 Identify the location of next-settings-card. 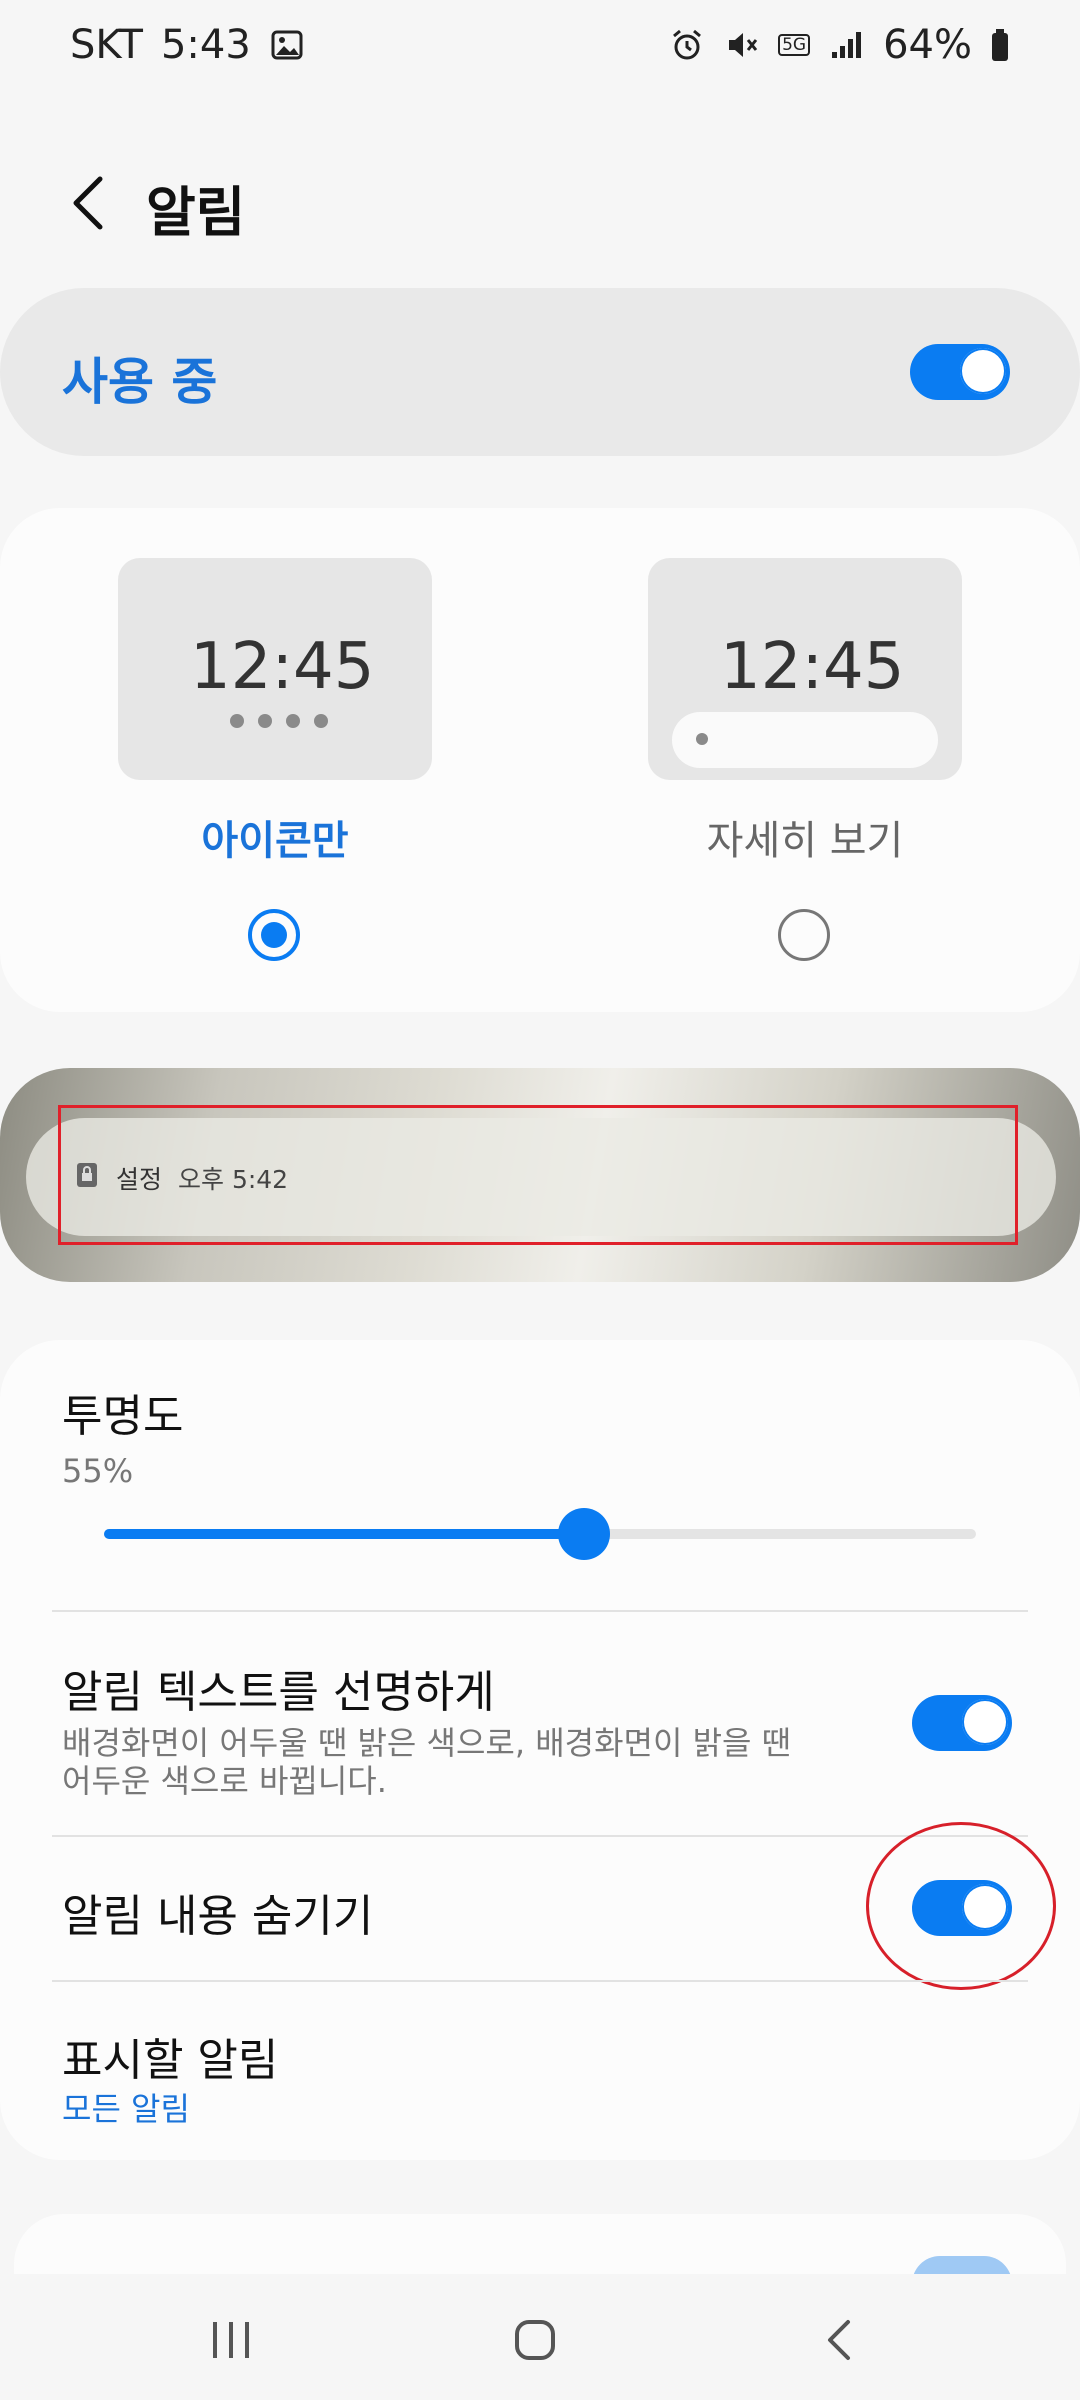
(540, 2244).